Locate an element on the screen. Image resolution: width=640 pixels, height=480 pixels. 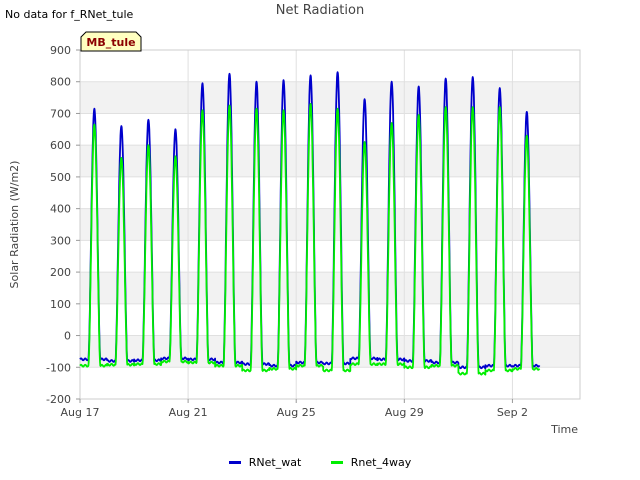
y-tick-label: 400 is located at coordinates (60, 209).